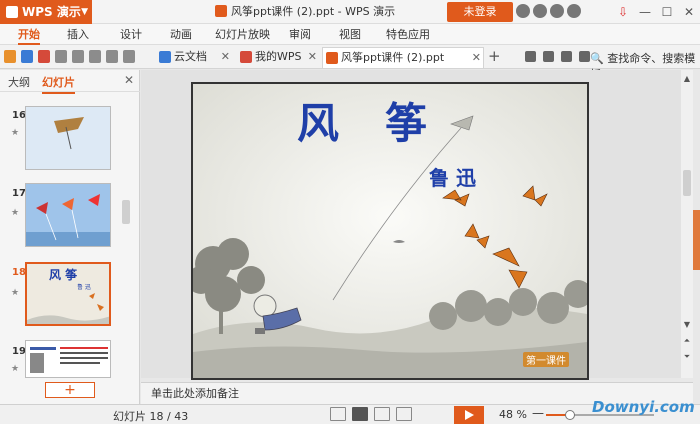  I want to click on menu-view: 视图, so click(350, 34).